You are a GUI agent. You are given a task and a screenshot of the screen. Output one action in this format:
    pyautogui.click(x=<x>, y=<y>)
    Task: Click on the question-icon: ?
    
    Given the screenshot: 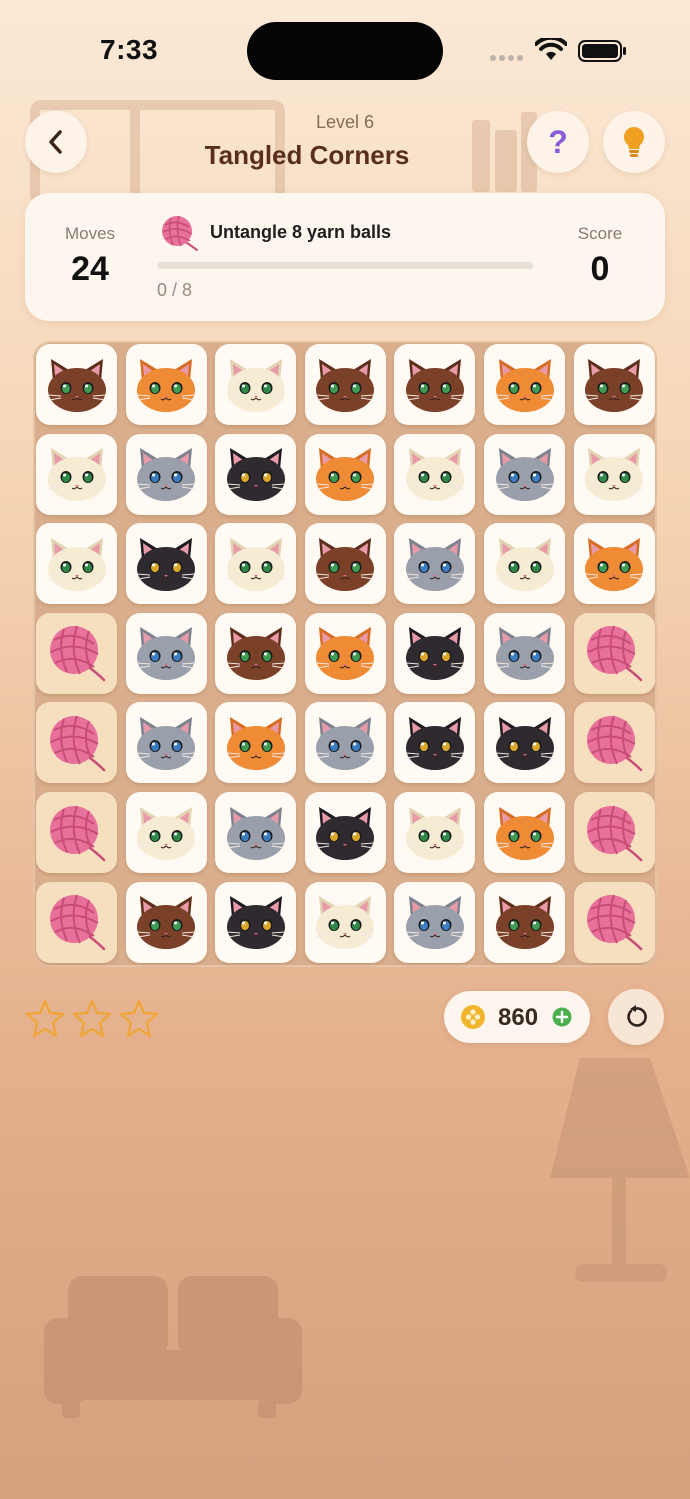 What is the action you would take?
    pyautogui.click(x=558, y=141)
    